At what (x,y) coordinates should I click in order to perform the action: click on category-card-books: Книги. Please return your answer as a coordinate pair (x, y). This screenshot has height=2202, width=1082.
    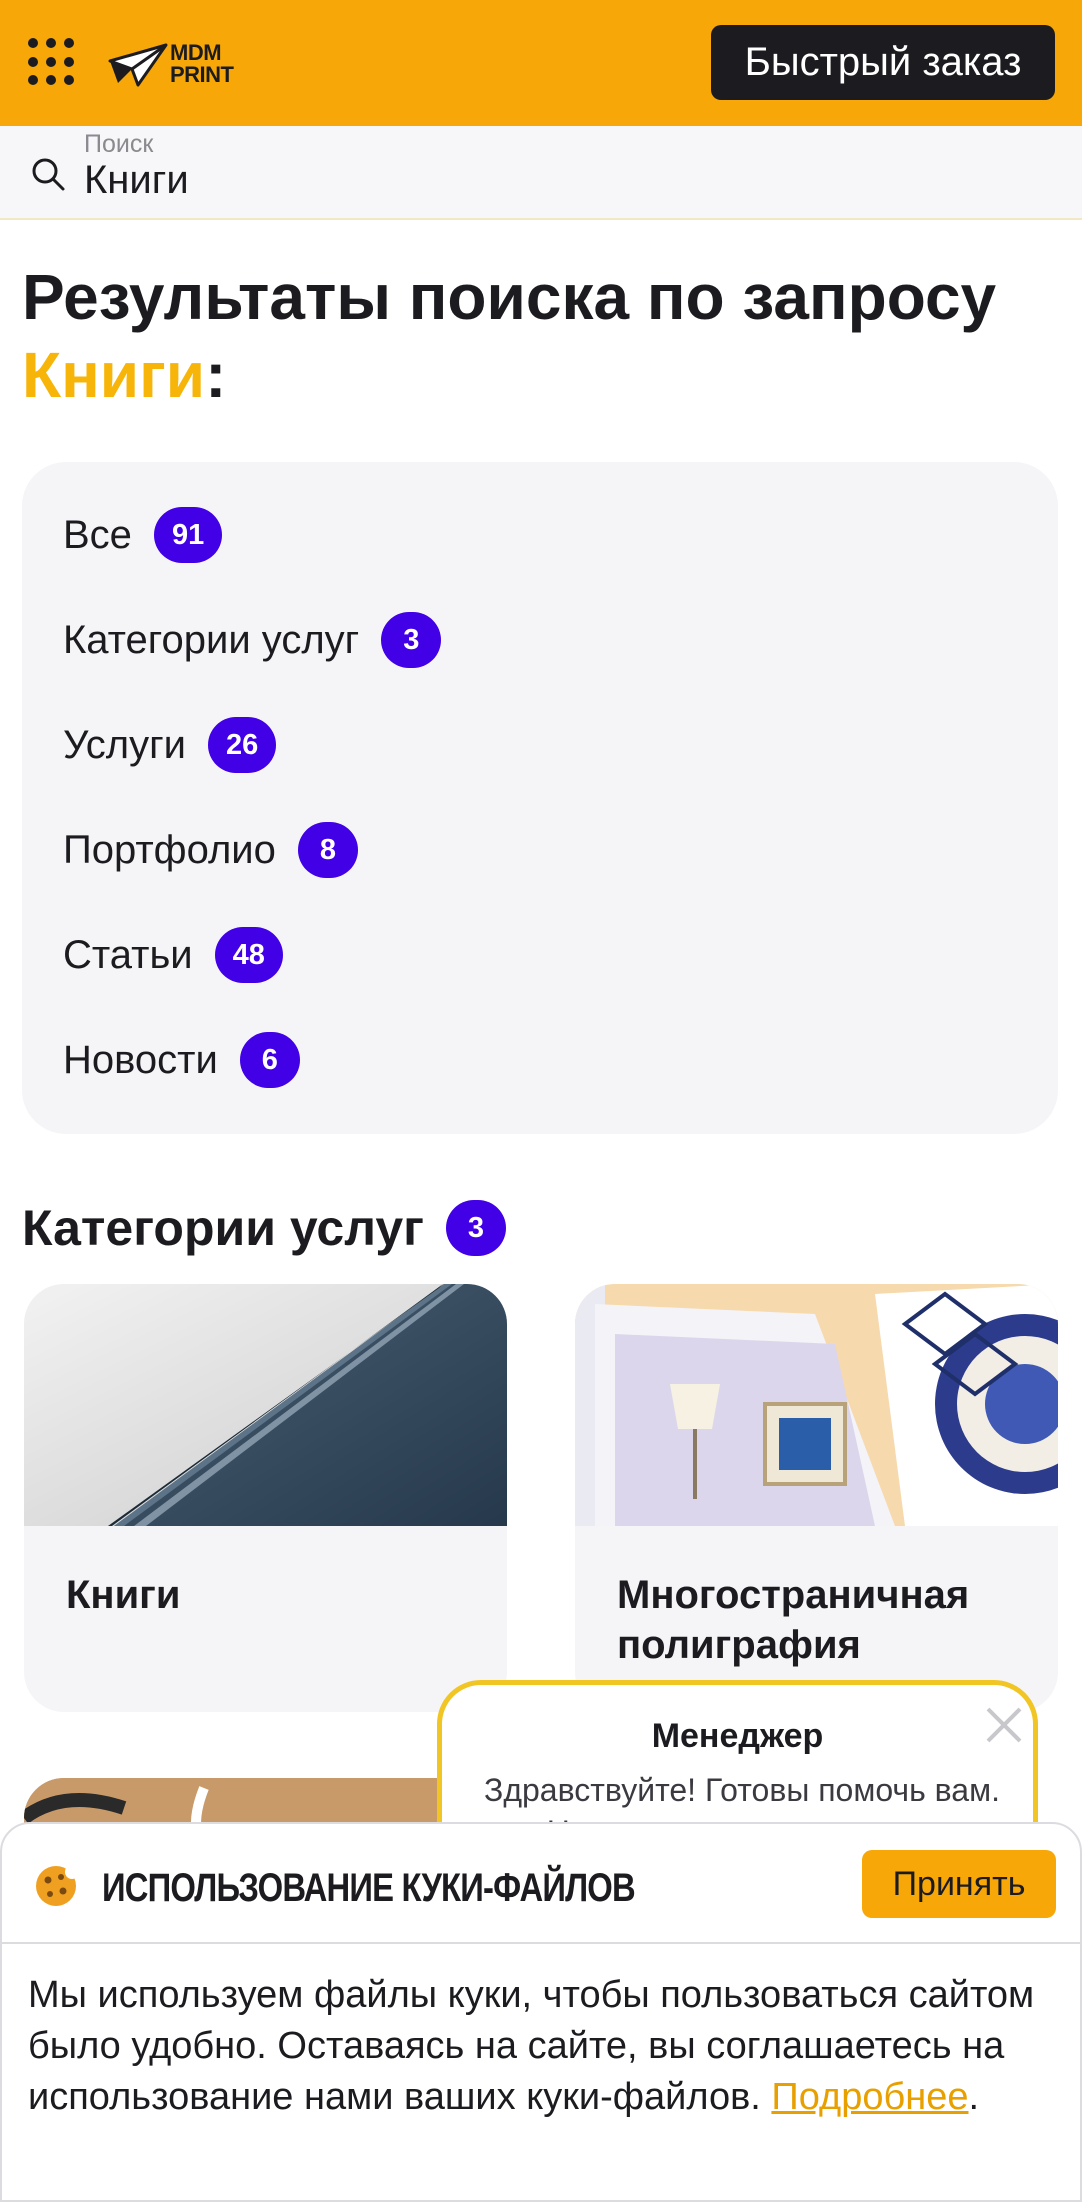
    Looking at the image, I should click on (265, 1498).